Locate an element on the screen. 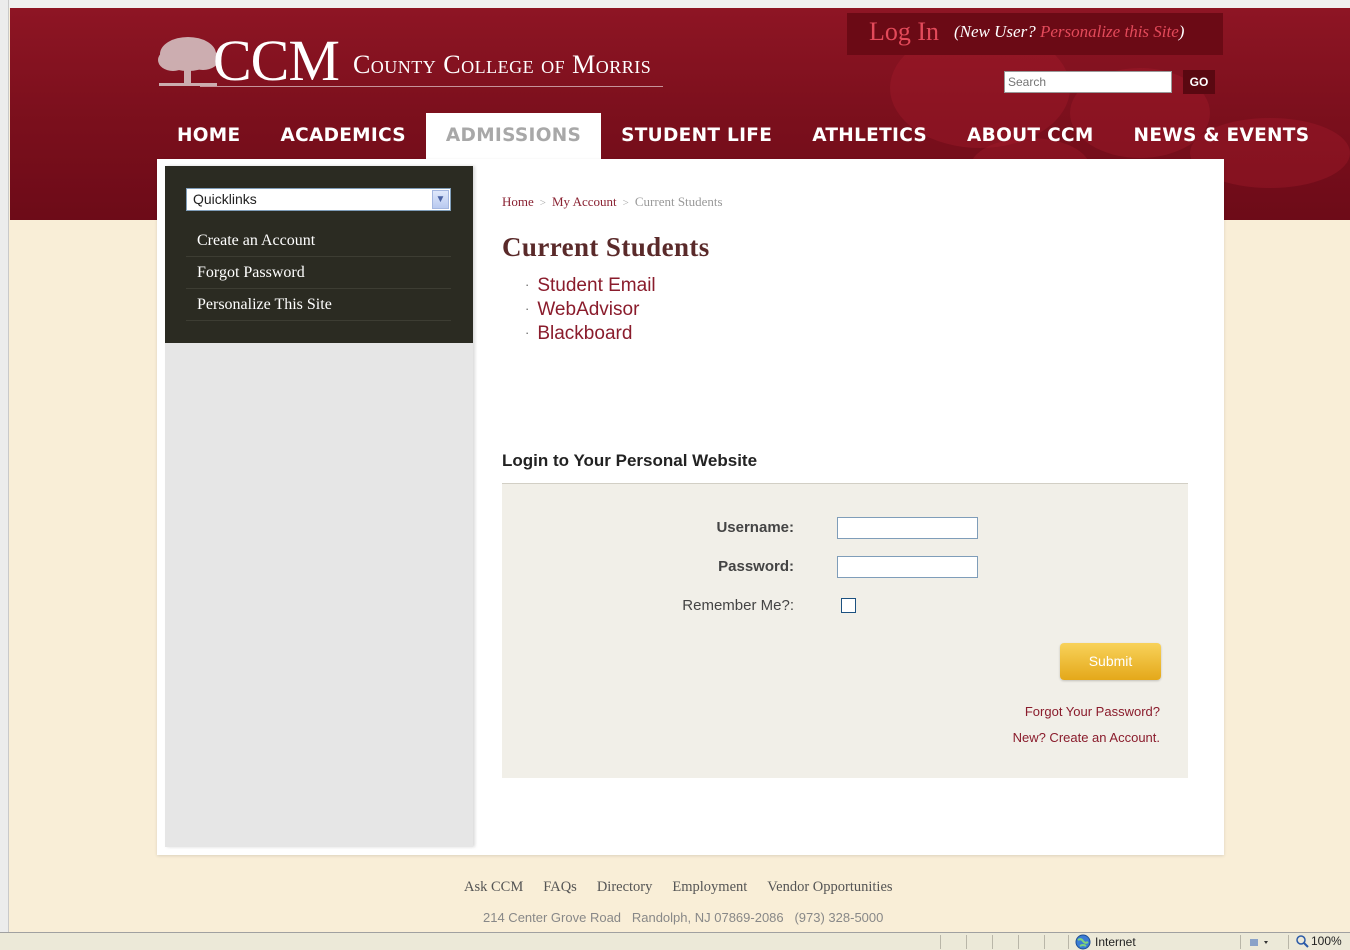 The height and width of the screenshot is (950, 1350). login-link: Log In is located at coordinates (904, 32).